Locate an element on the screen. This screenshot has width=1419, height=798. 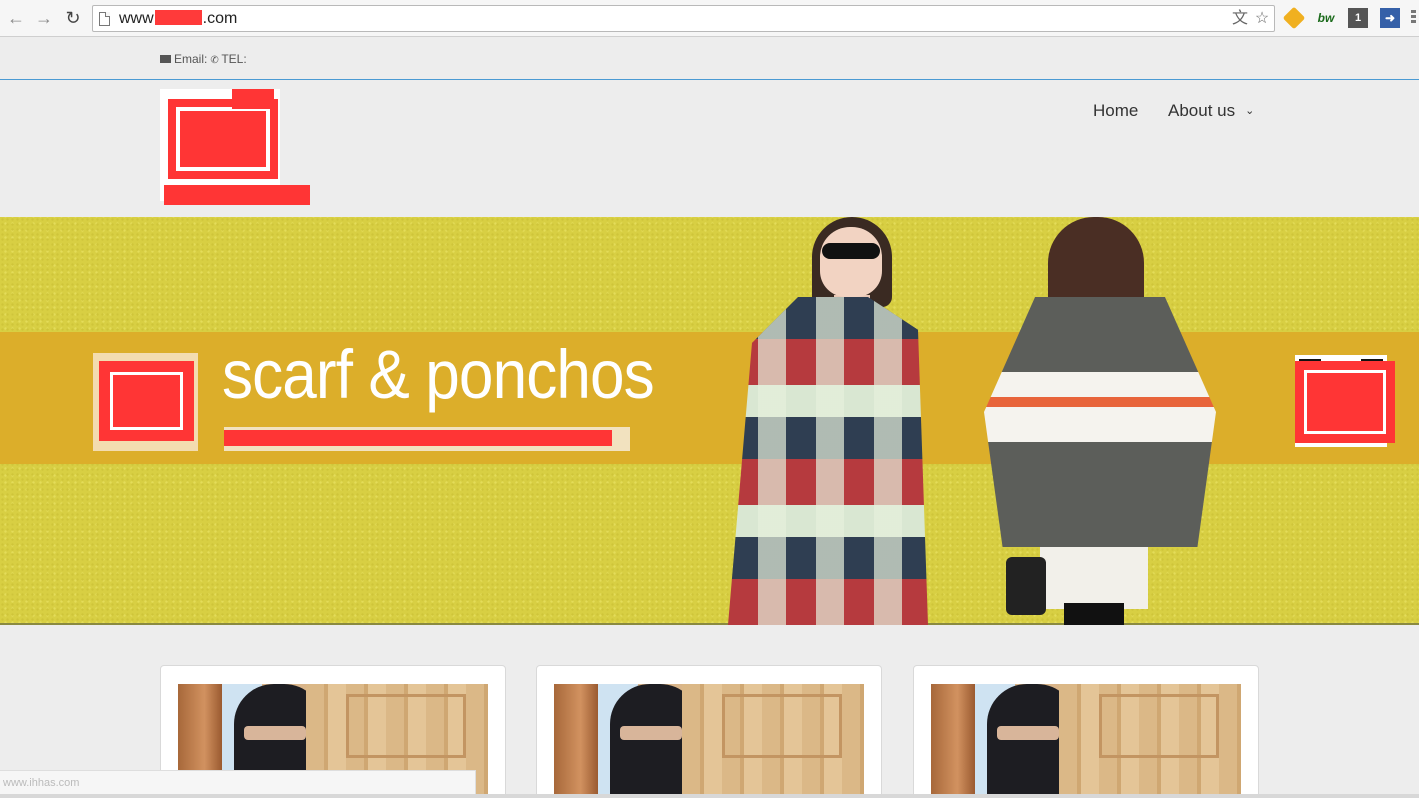
phone-icon: ✆ is located at coordinates (214, 60).